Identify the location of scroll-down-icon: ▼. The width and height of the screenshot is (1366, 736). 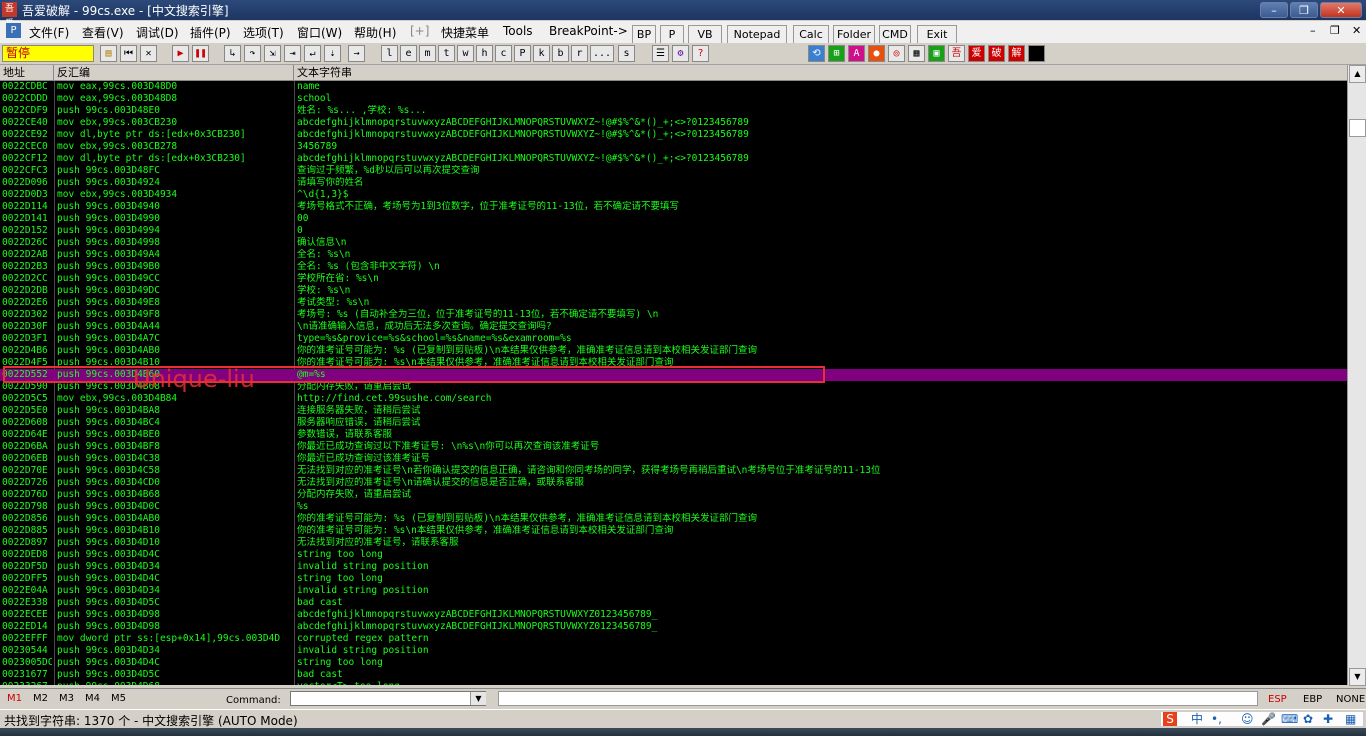
(1357, 677).